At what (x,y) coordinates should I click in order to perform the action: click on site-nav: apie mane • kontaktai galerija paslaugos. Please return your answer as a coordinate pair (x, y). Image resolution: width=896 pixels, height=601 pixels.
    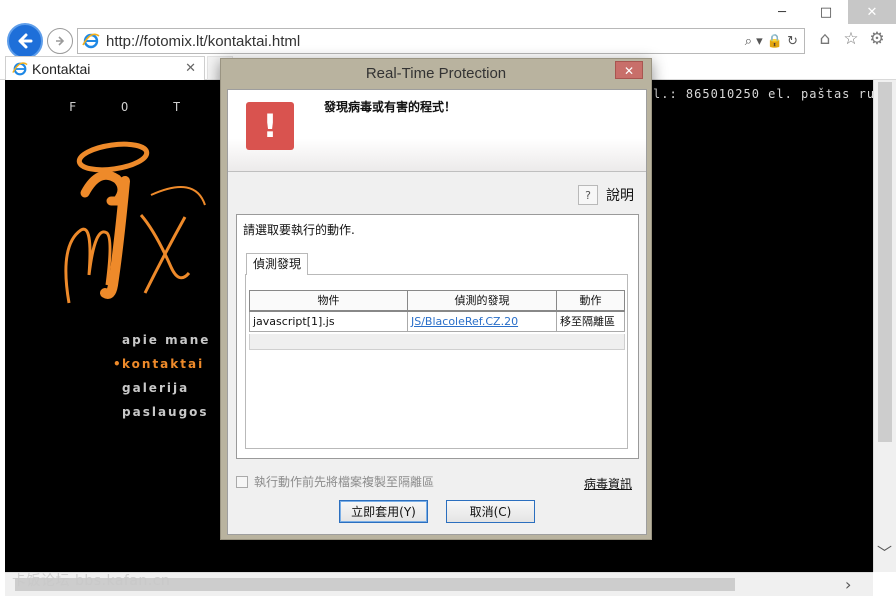
    Looking at the image, I should click on (161, 380).